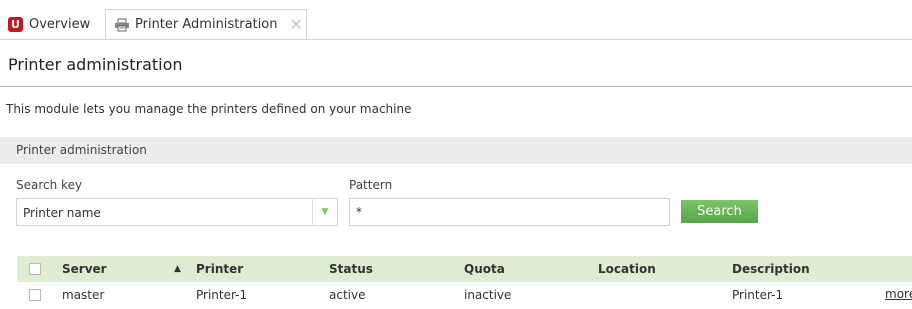  What do you see at coordinates (122, 24) in the screenshot?
I see `printer-icon` at bounding box center [122, 24].